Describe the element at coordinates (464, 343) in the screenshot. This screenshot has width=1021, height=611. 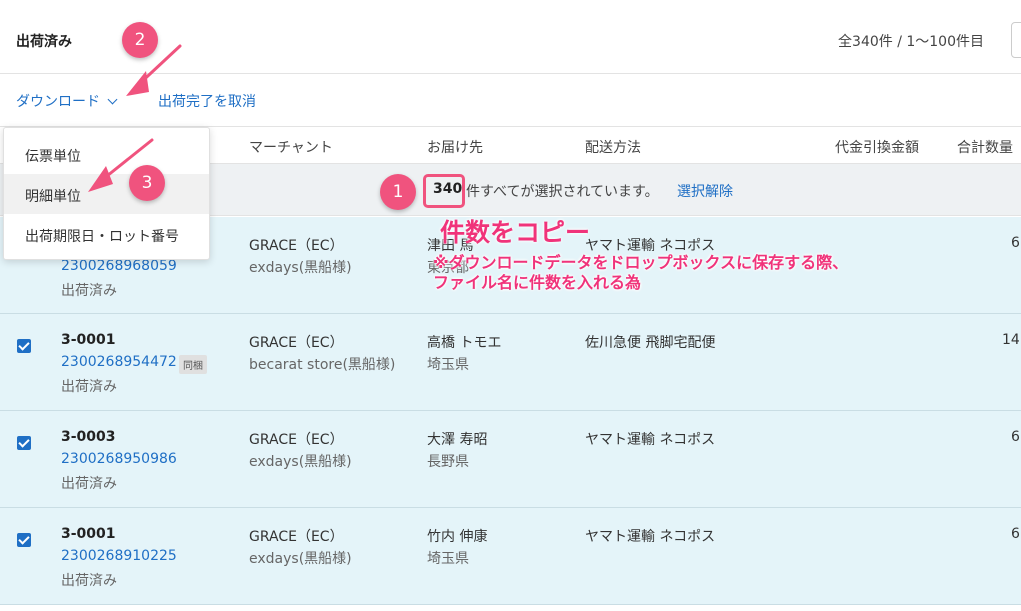
I see `recipient-name: 高橋 トモエ` at that location.